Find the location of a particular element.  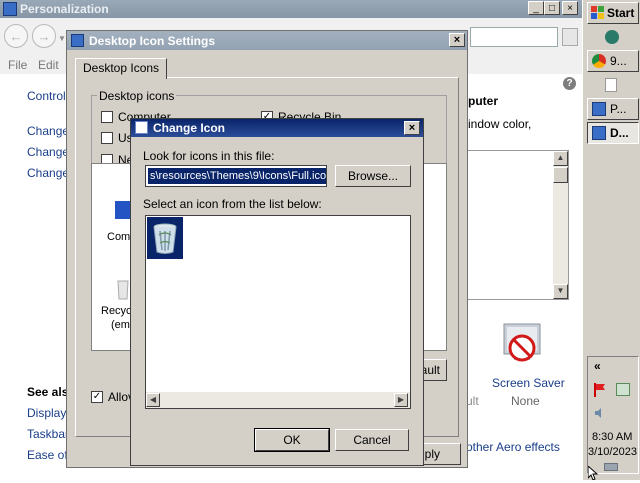

quick-launch-icon is located at coordinates (612, 37).